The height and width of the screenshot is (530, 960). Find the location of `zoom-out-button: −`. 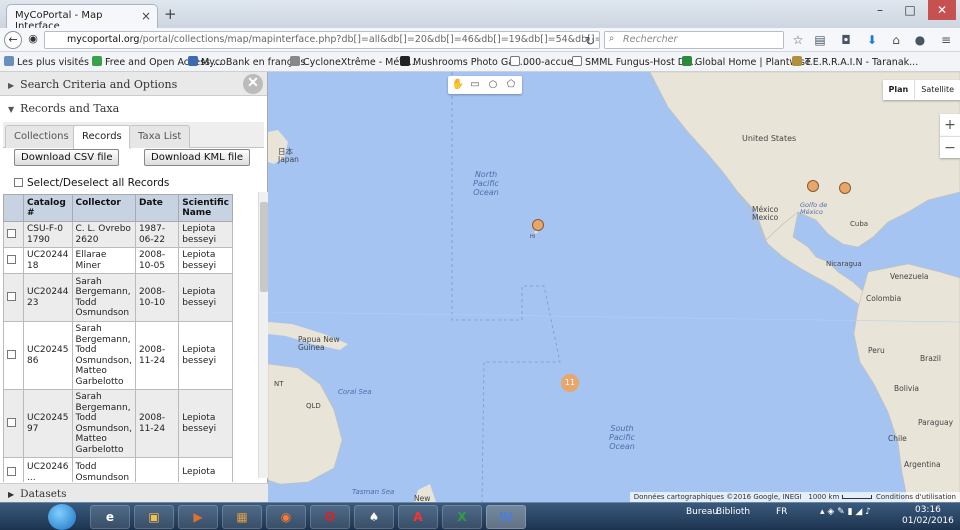

zoom-out-button: − is located at coordinates (950, 147).